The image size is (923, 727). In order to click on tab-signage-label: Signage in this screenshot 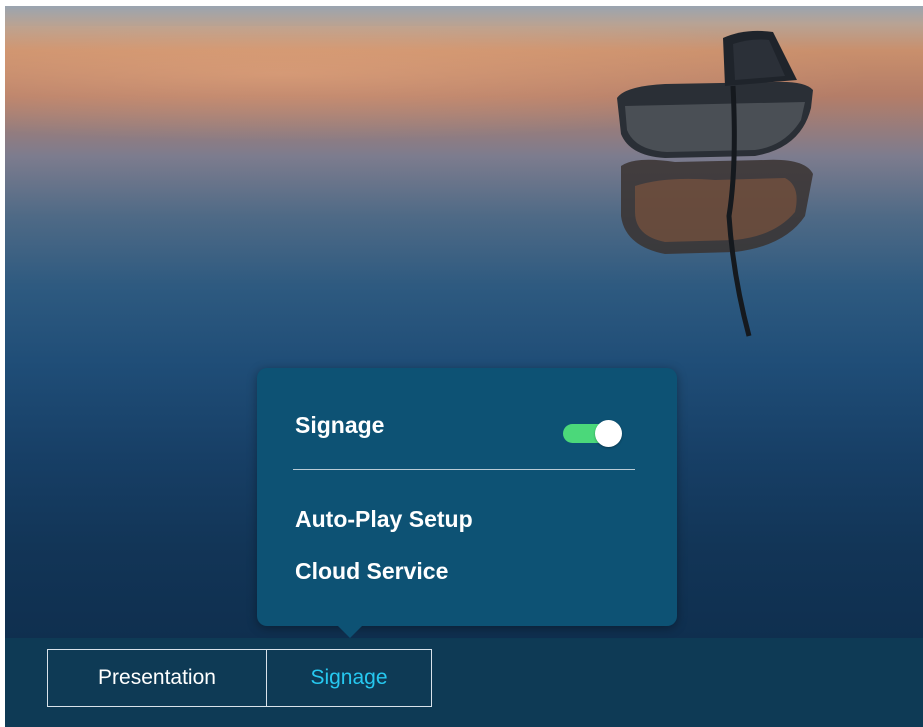, I will do `click(349, 677)`.